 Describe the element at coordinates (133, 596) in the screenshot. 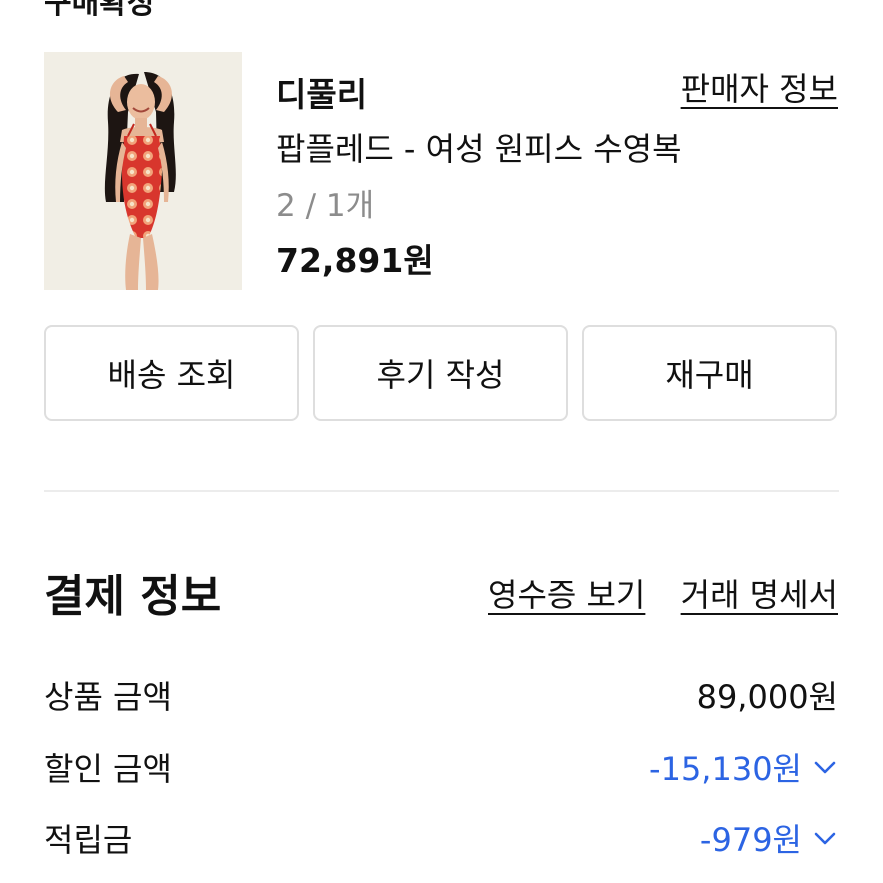

I see `payment-info-title: 결제 정보` at that location.